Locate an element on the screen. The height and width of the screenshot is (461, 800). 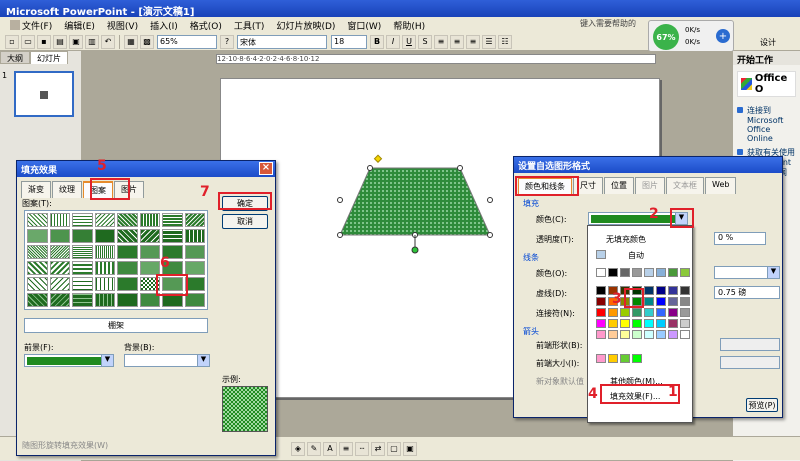
bullets-icon: ☰ is located at coordinates (489, 41).